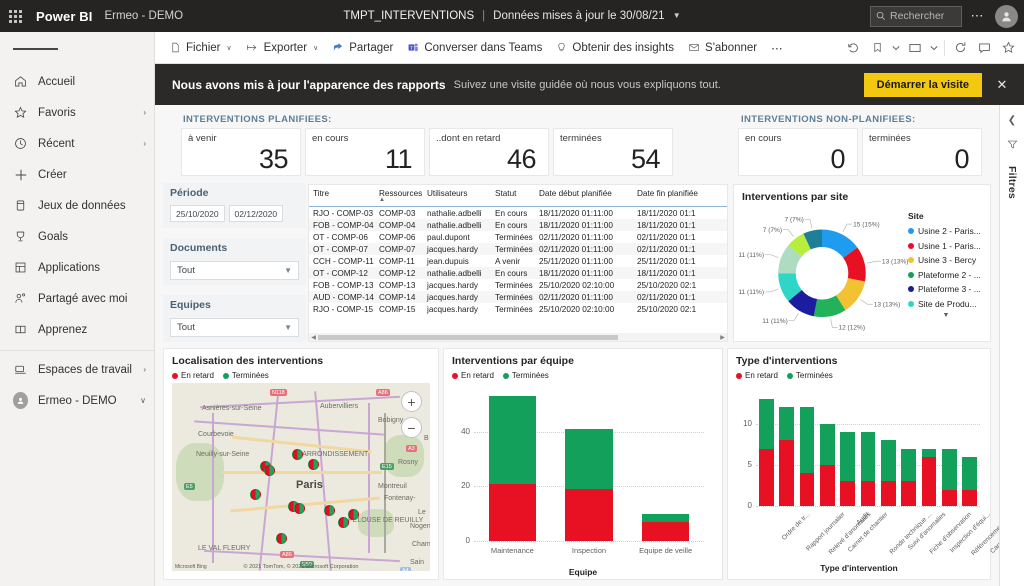 This screenshot has width=1024, height=586. I want to click on legend-item: Usine 3 - Bercy, so click(946, 260).